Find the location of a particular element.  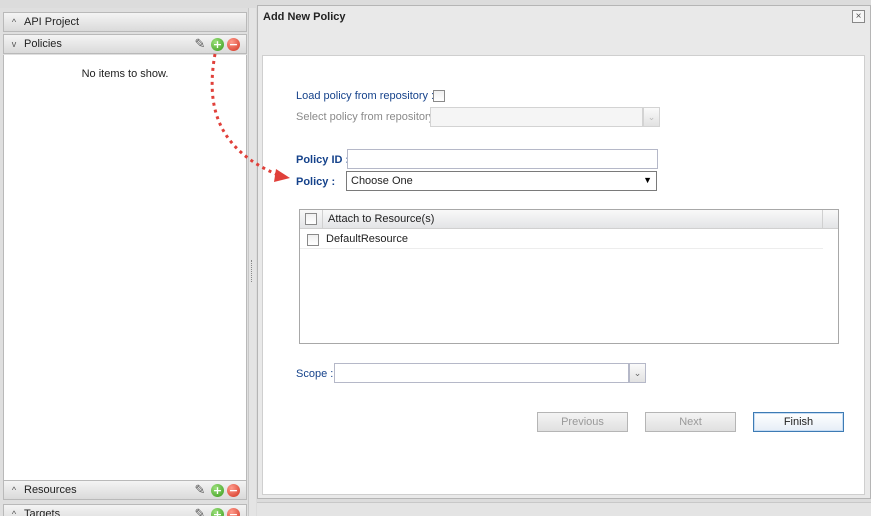

section-policies: v Policies ✎ + − is located at coordinates (125, 44).